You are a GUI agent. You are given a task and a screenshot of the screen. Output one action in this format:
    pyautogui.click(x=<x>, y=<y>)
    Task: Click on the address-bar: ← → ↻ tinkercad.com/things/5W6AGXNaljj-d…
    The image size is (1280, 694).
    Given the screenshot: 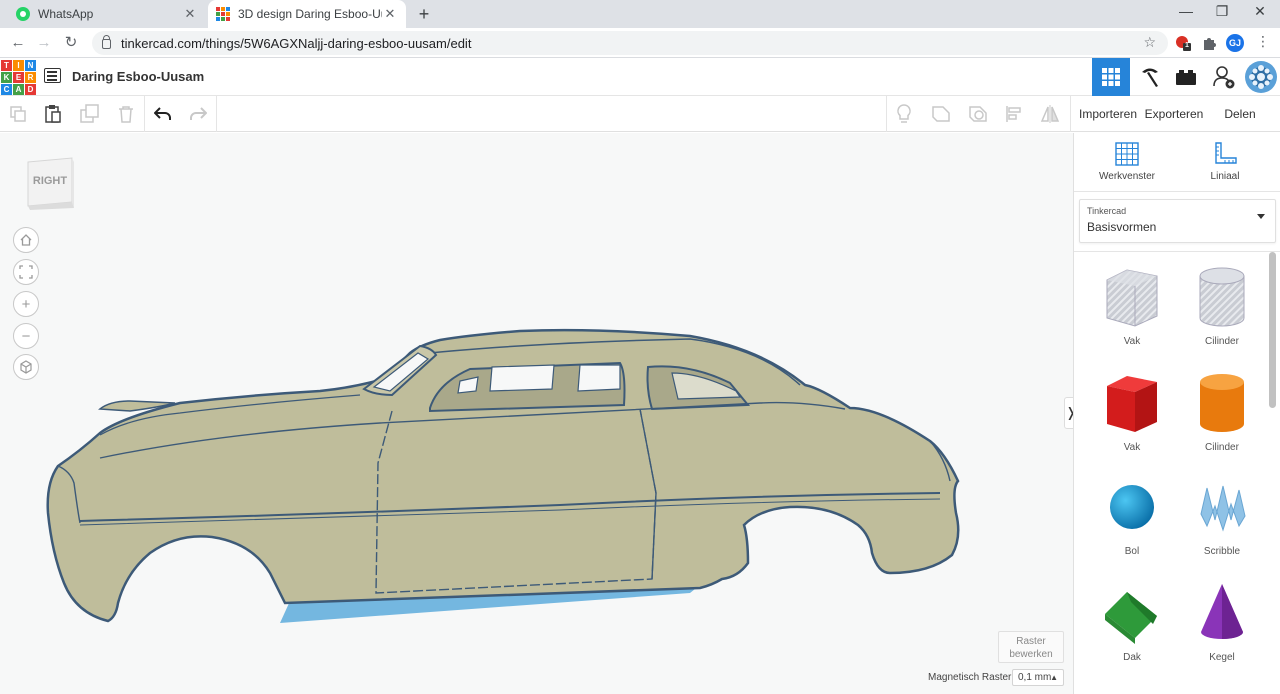 What is the action you would take?
    pyautogui.click(x=640, y=43)
    